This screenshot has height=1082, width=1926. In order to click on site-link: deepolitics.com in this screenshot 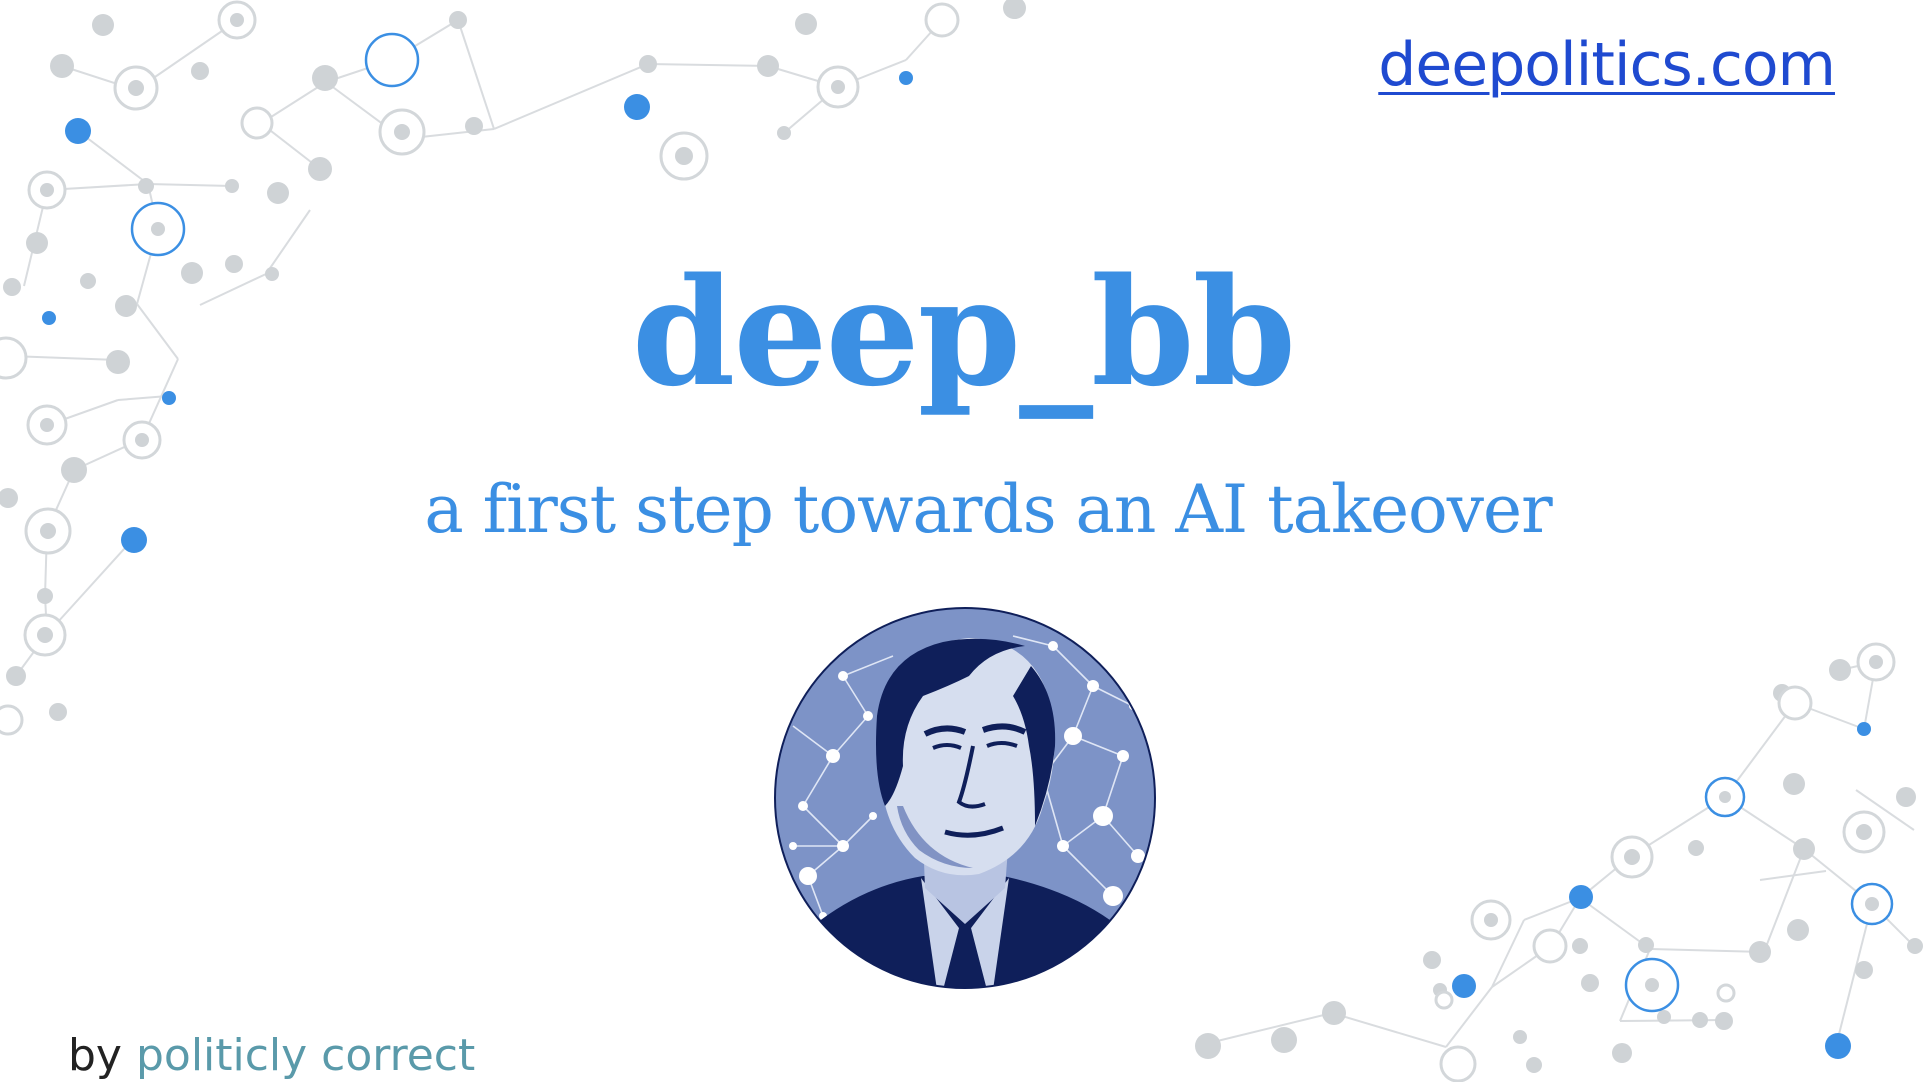, I will do `click(1607, 65)`.